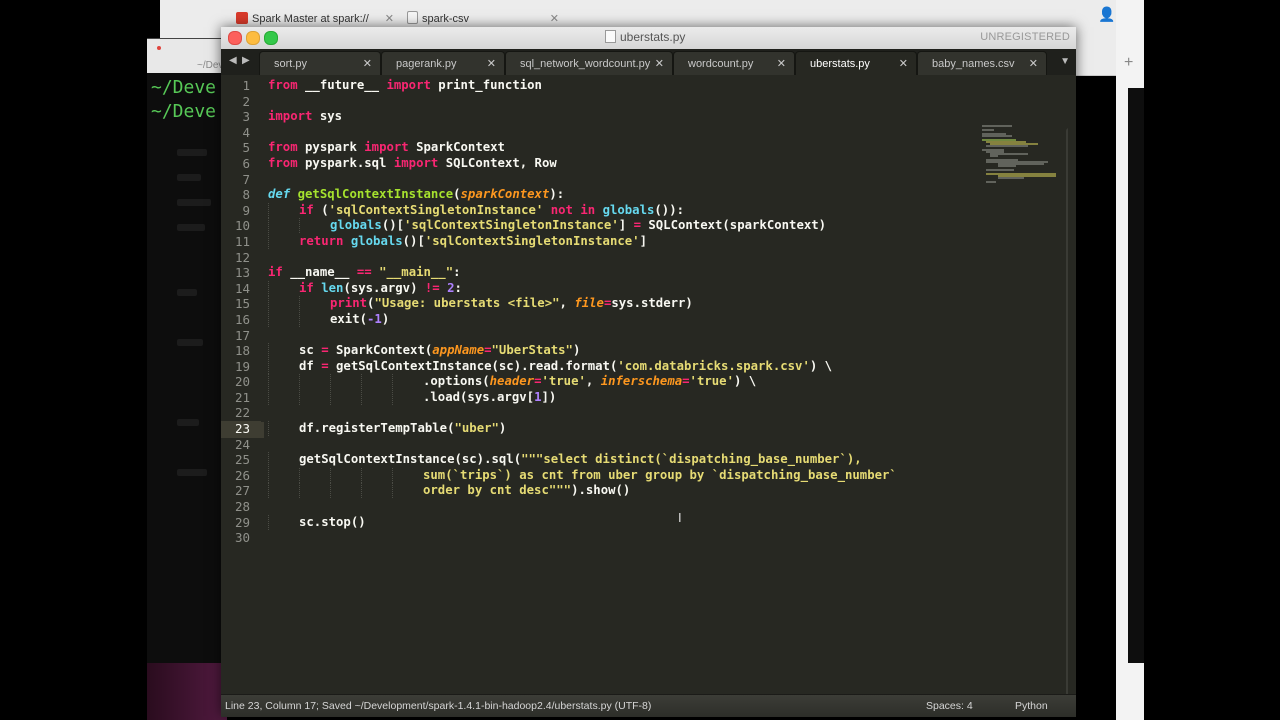 This screenshot has width=1280, height=720. What do you see at coordinates (486, 19) in the screenshot?
I see `browser-tab-spark-csv: spark-csv ✕` at bounding box center [486, 19].